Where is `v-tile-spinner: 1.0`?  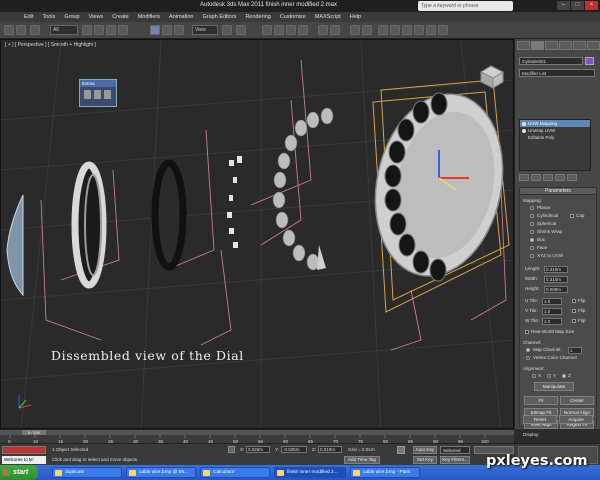 v-tile-spinner: 1.0 is located at coordinates (552, 311).